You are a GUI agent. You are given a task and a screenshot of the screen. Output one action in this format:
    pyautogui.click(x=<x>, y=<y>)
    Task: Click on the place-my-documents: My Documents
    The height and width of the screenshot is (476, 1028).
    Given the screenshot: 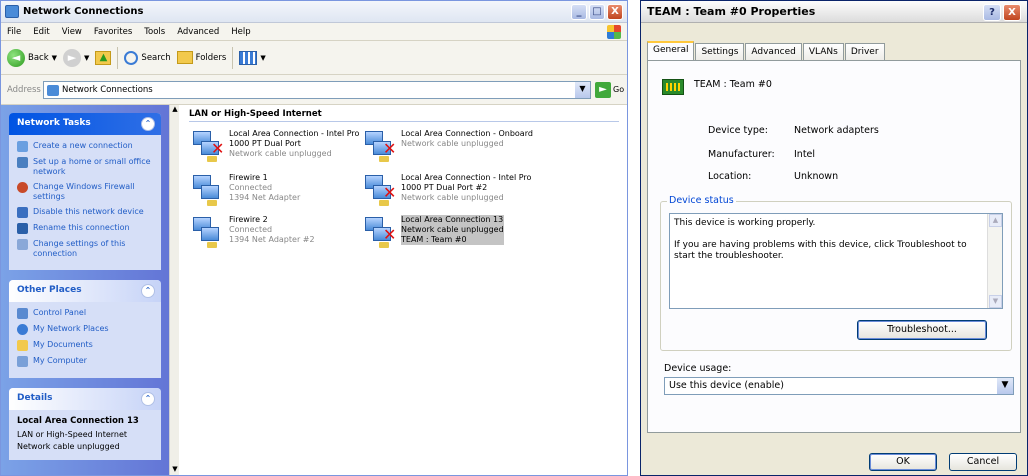 What is the action you would take?
    pyautogui.click(x=85, y=345)
    